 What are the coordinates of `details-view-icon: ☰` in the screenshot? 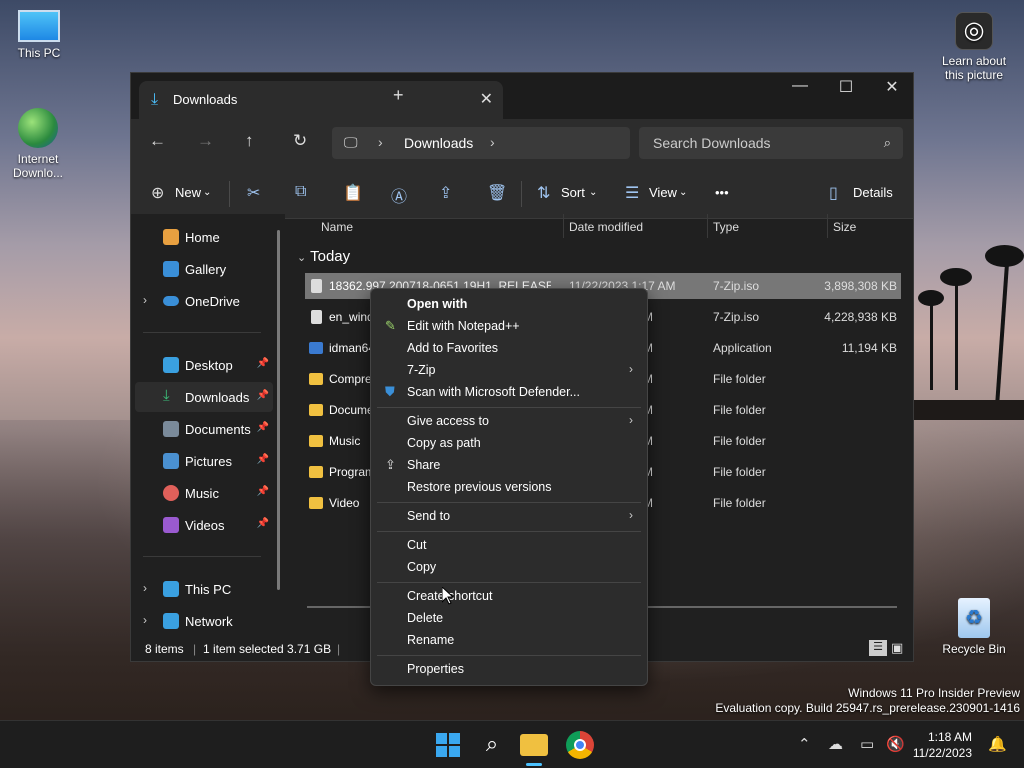 It's located at (878, 648).